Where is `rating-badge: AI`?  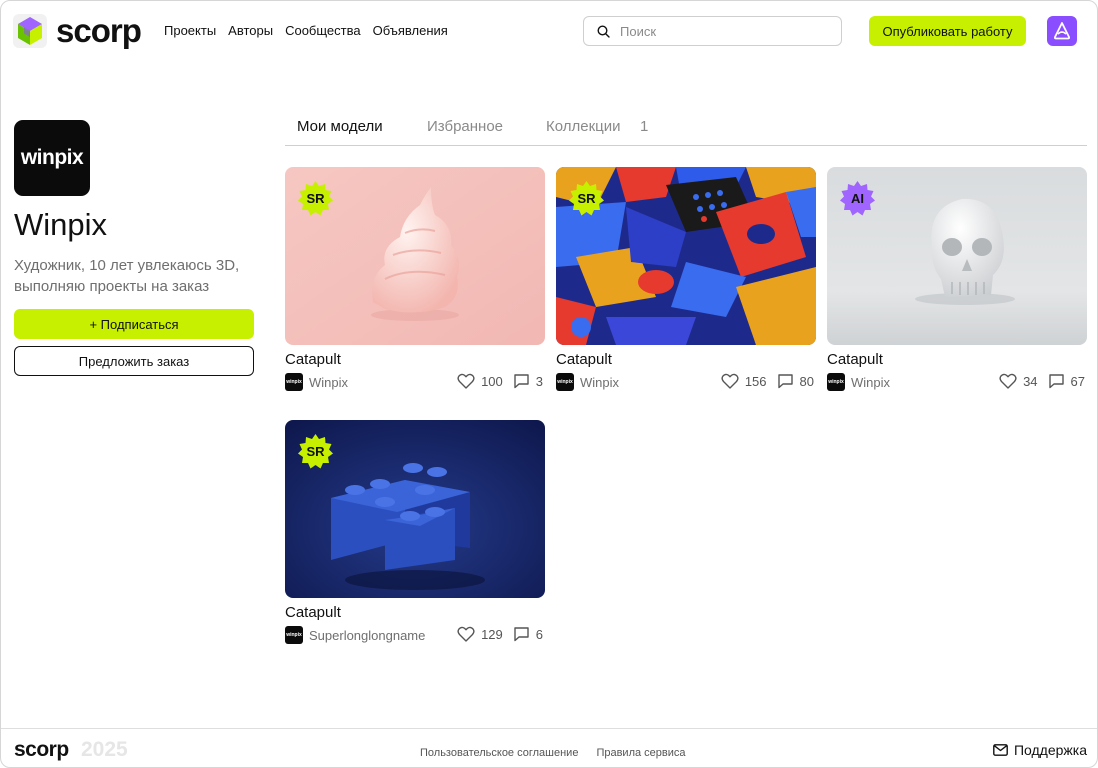
rating-badge: AI is located at coordinates (857, 198).